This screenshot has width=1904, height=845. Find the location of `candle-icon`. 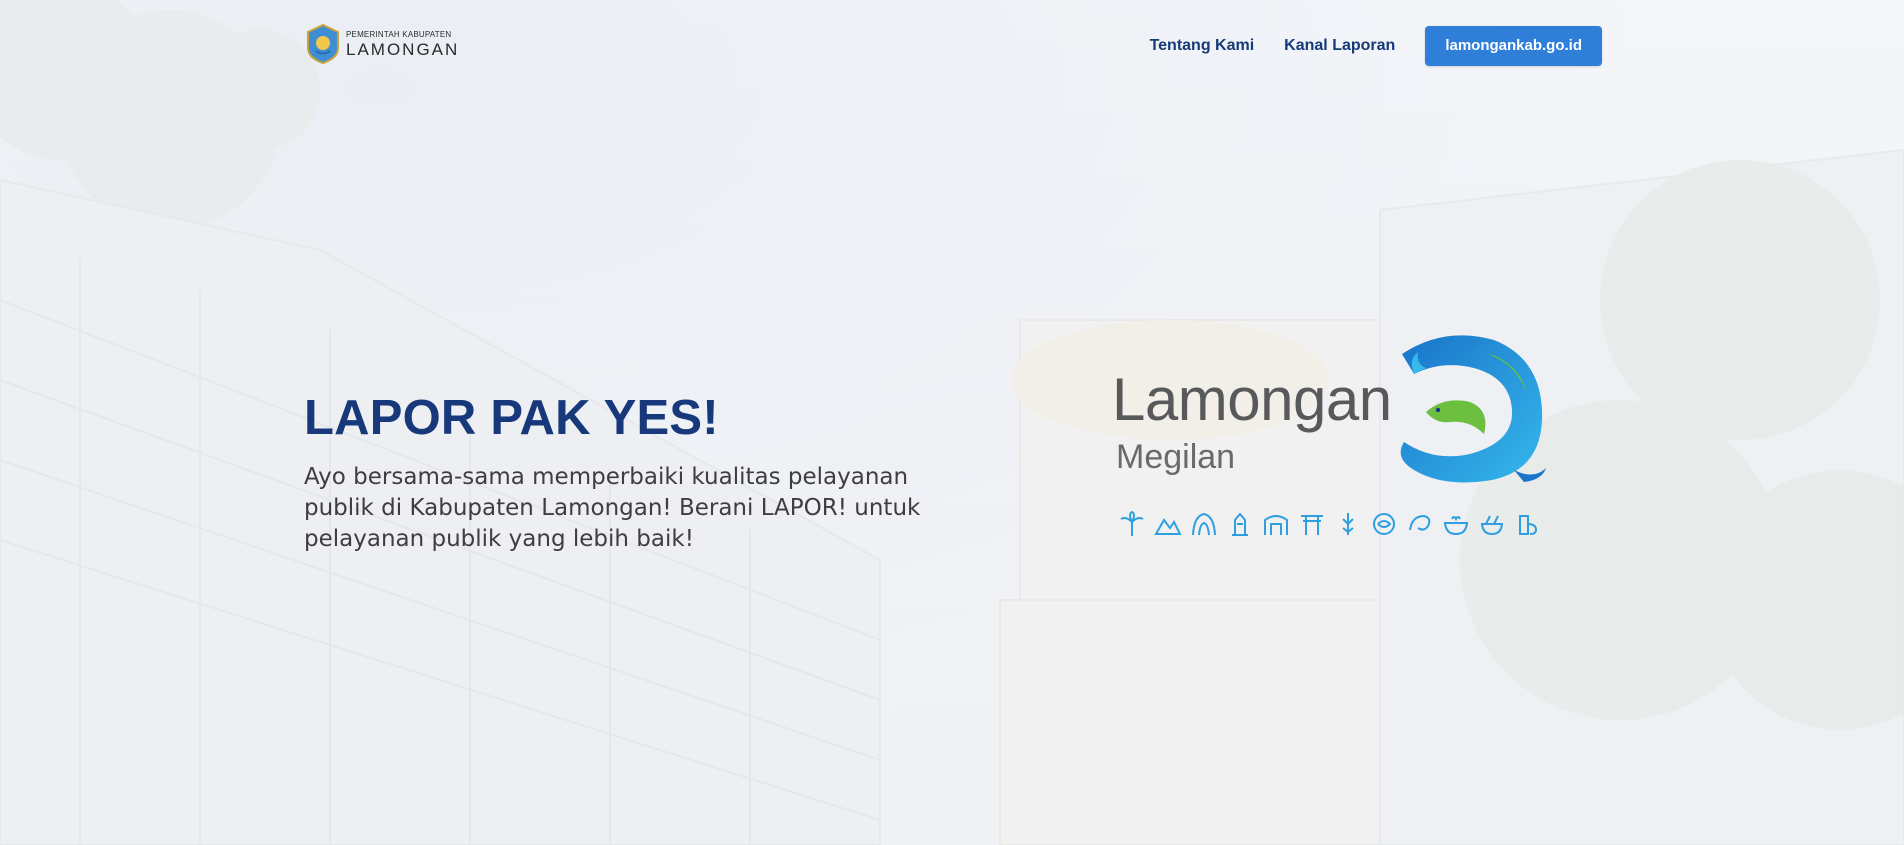

candle-icon is located at coordinates (1348, 524).